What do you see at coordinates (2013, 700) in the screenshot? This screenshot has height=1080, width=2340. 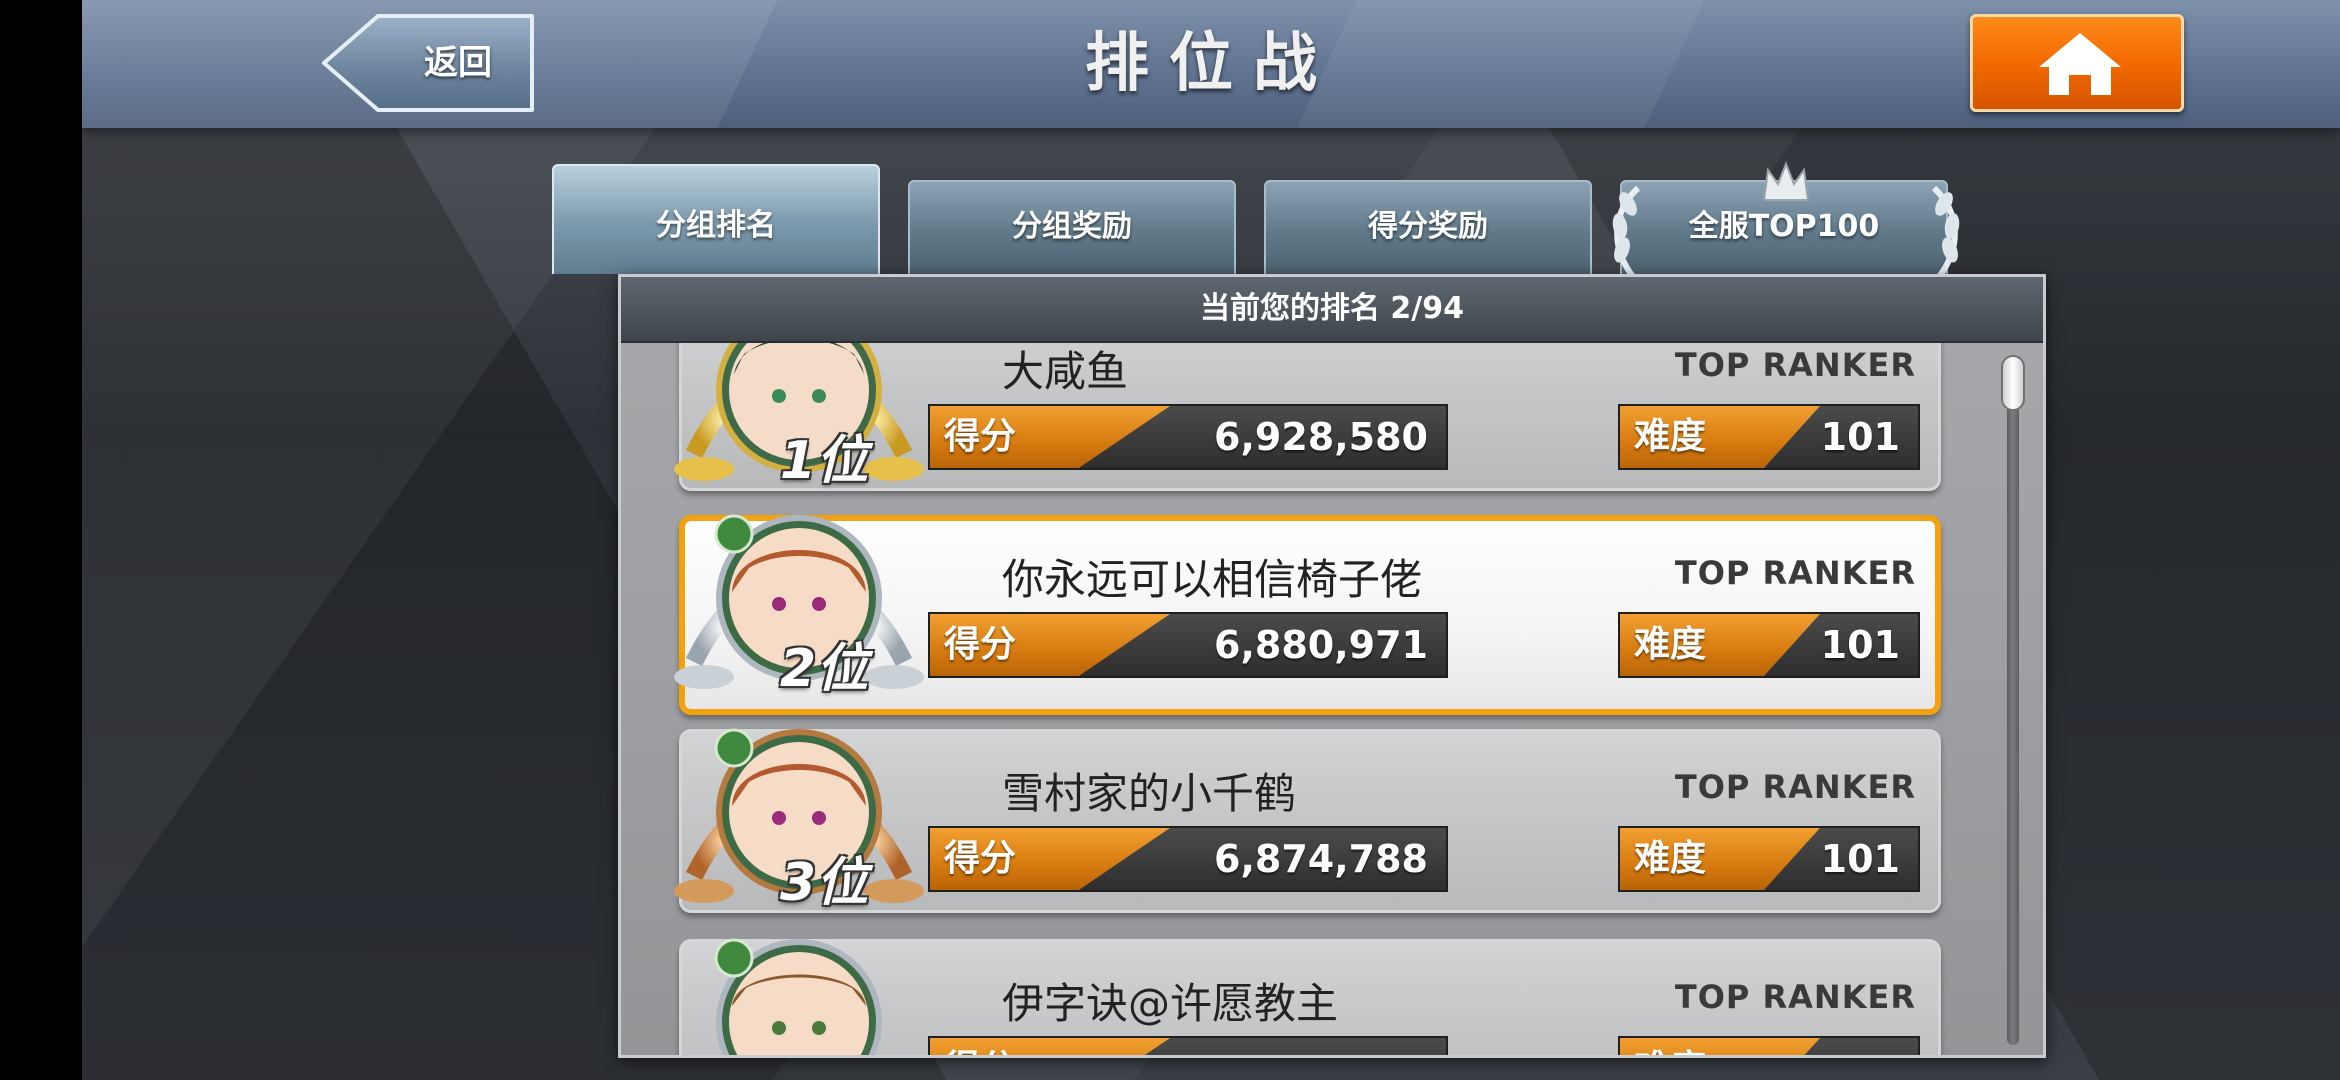 I see `scrollbar-track` at bounding box center [2013, 700].